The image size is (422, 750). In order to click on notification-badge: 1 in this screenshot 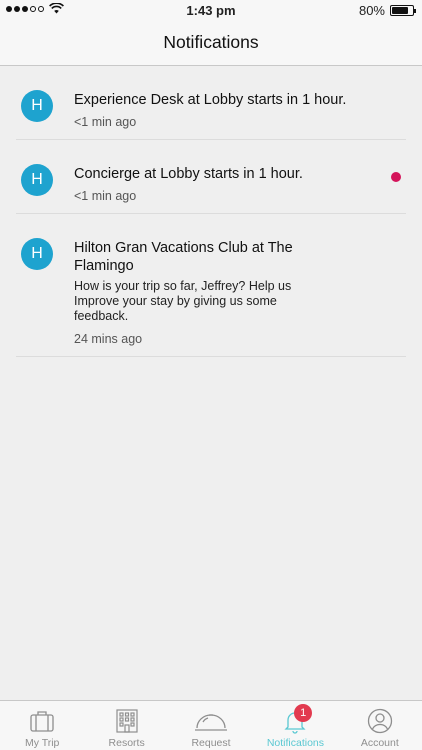, I will do `click(303, 713)`.